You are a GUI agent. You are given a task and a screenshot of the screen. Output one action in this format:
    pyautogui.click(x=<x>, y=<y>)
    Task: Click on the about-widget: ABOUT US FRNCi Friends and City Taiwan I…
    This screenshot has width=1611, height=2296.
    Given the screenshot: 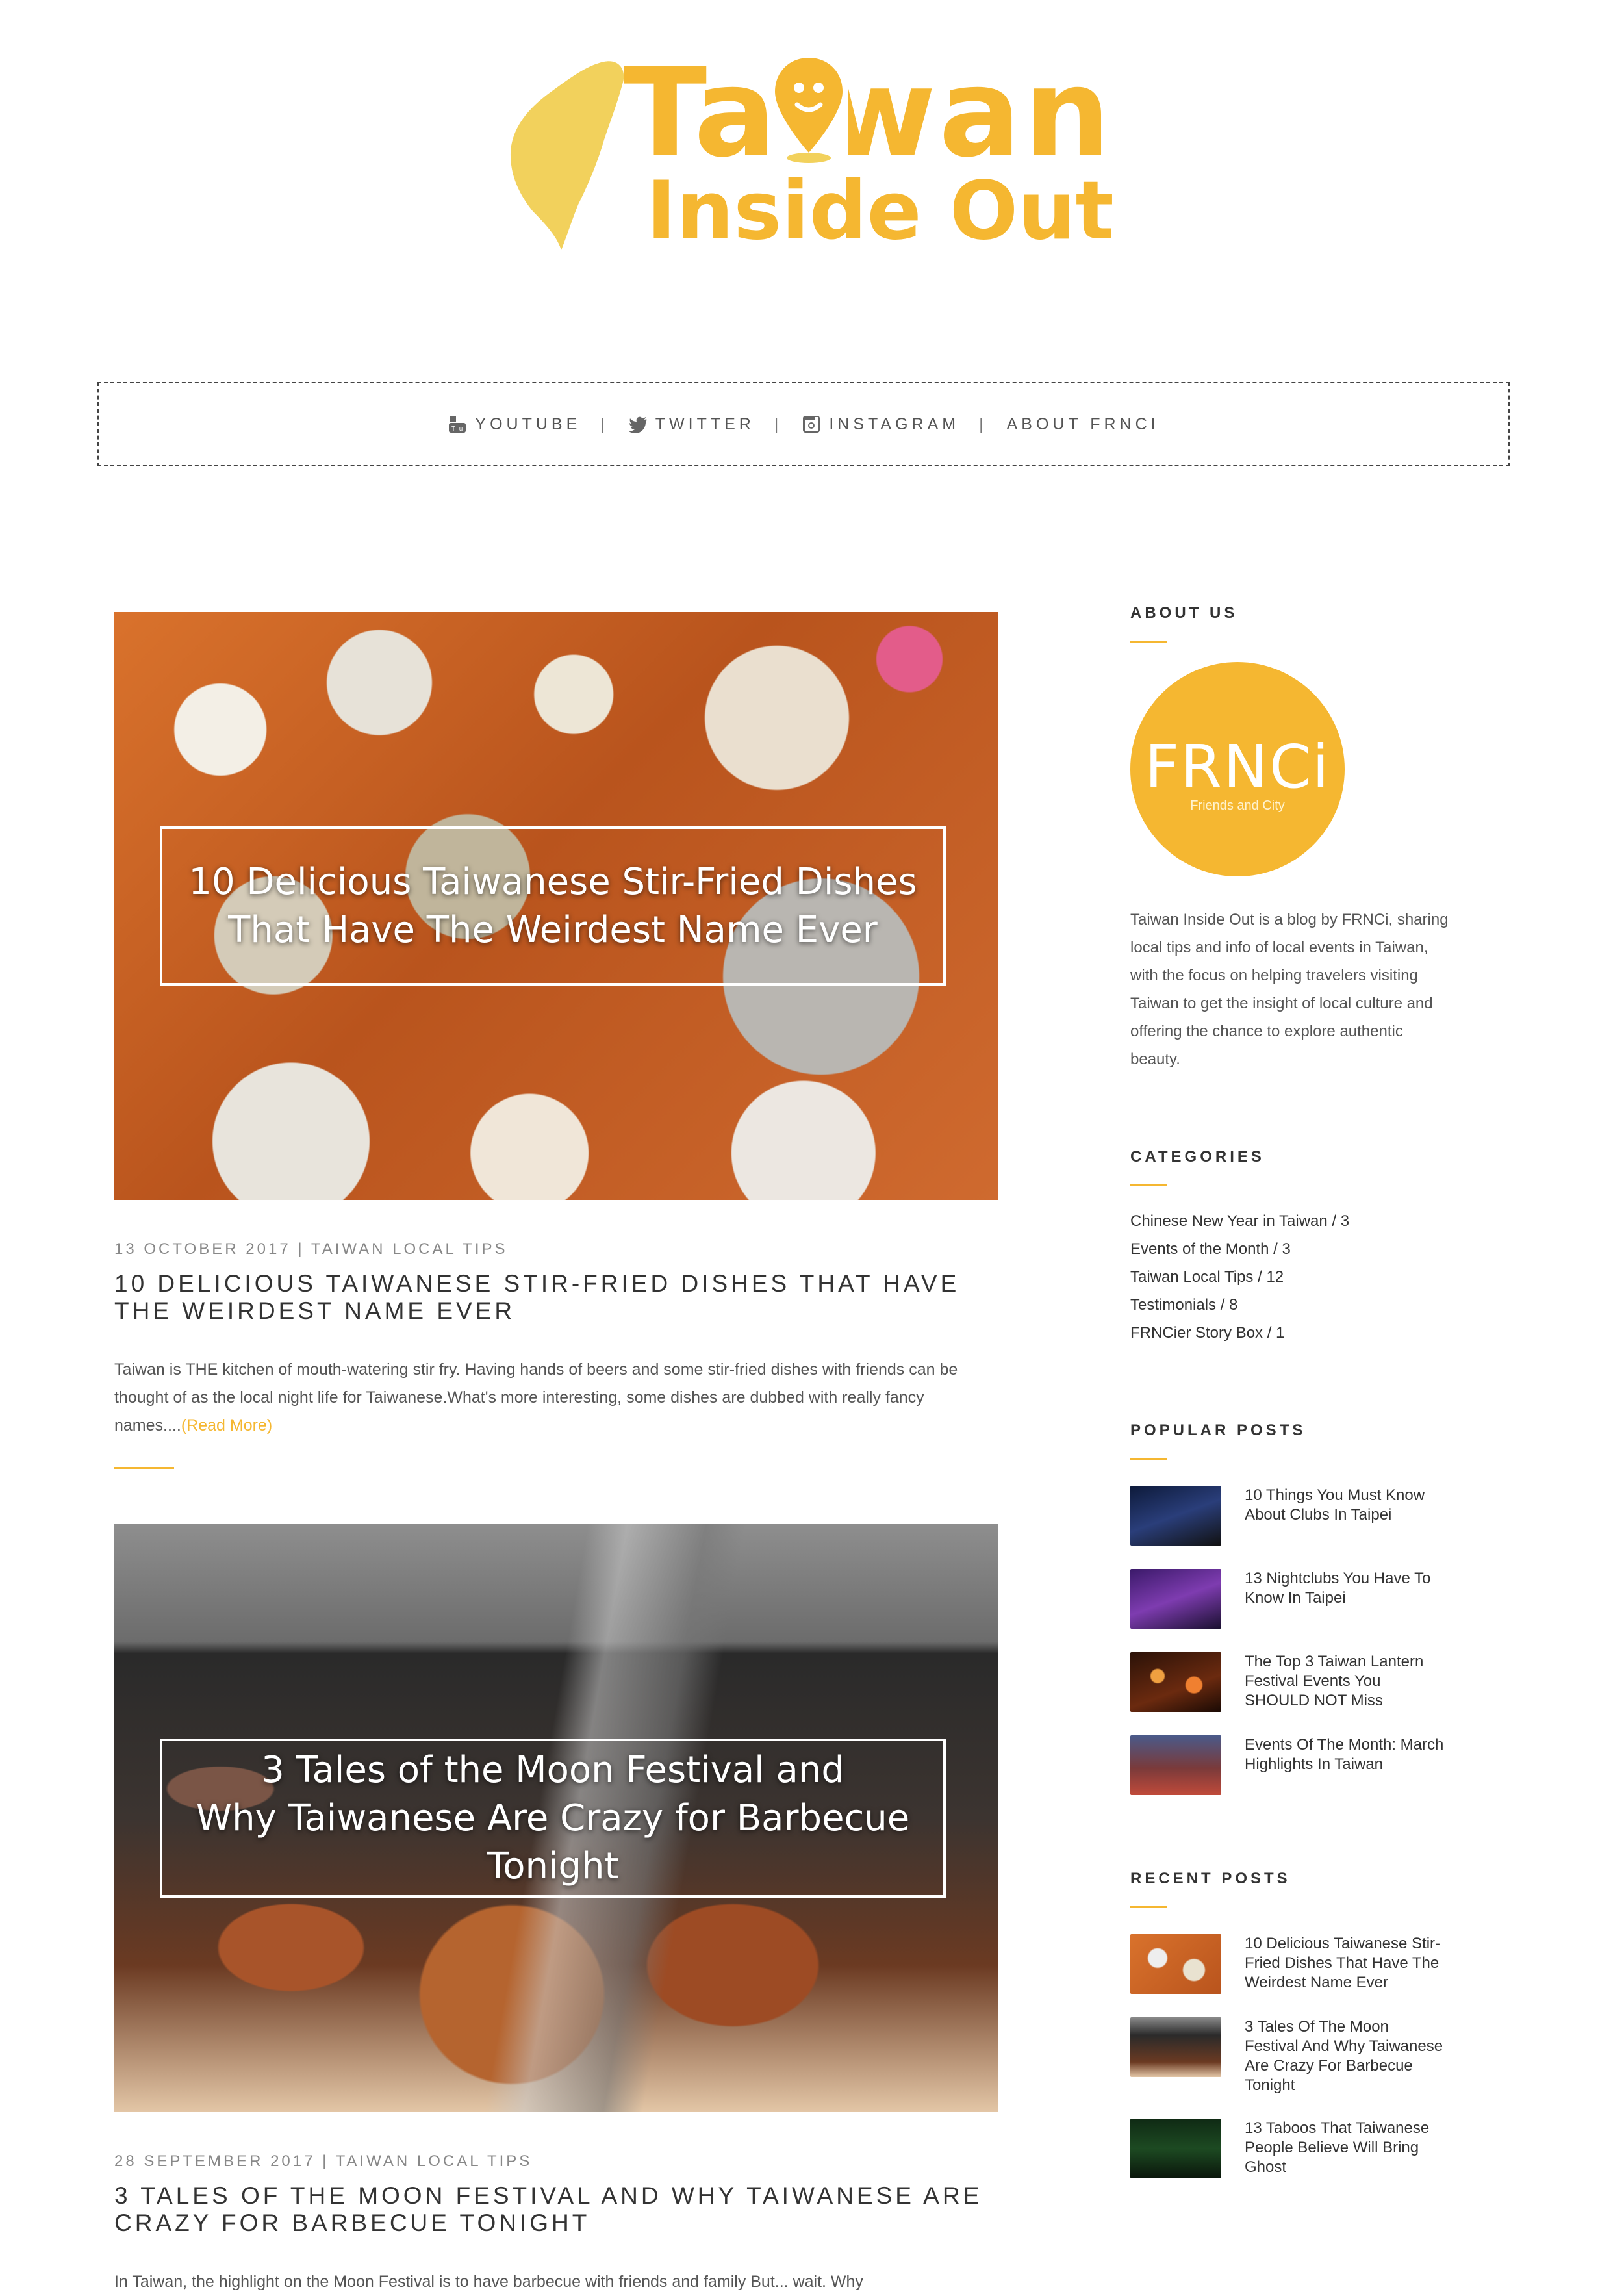 What is the action you would take?
    pyautogui.click(x=1292, y=838)
    